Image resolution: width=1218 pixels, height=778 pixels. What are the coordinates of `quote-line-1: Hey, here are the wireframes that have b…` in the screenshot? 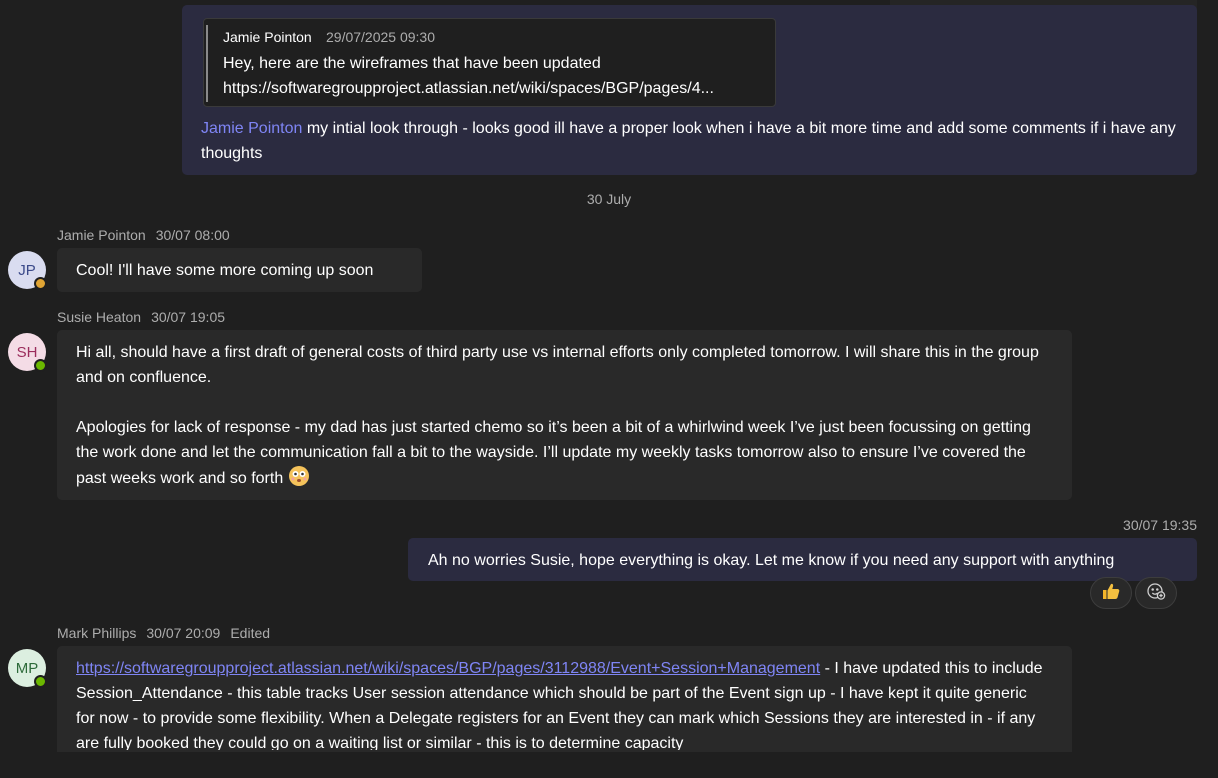 It's located at (412, 63).